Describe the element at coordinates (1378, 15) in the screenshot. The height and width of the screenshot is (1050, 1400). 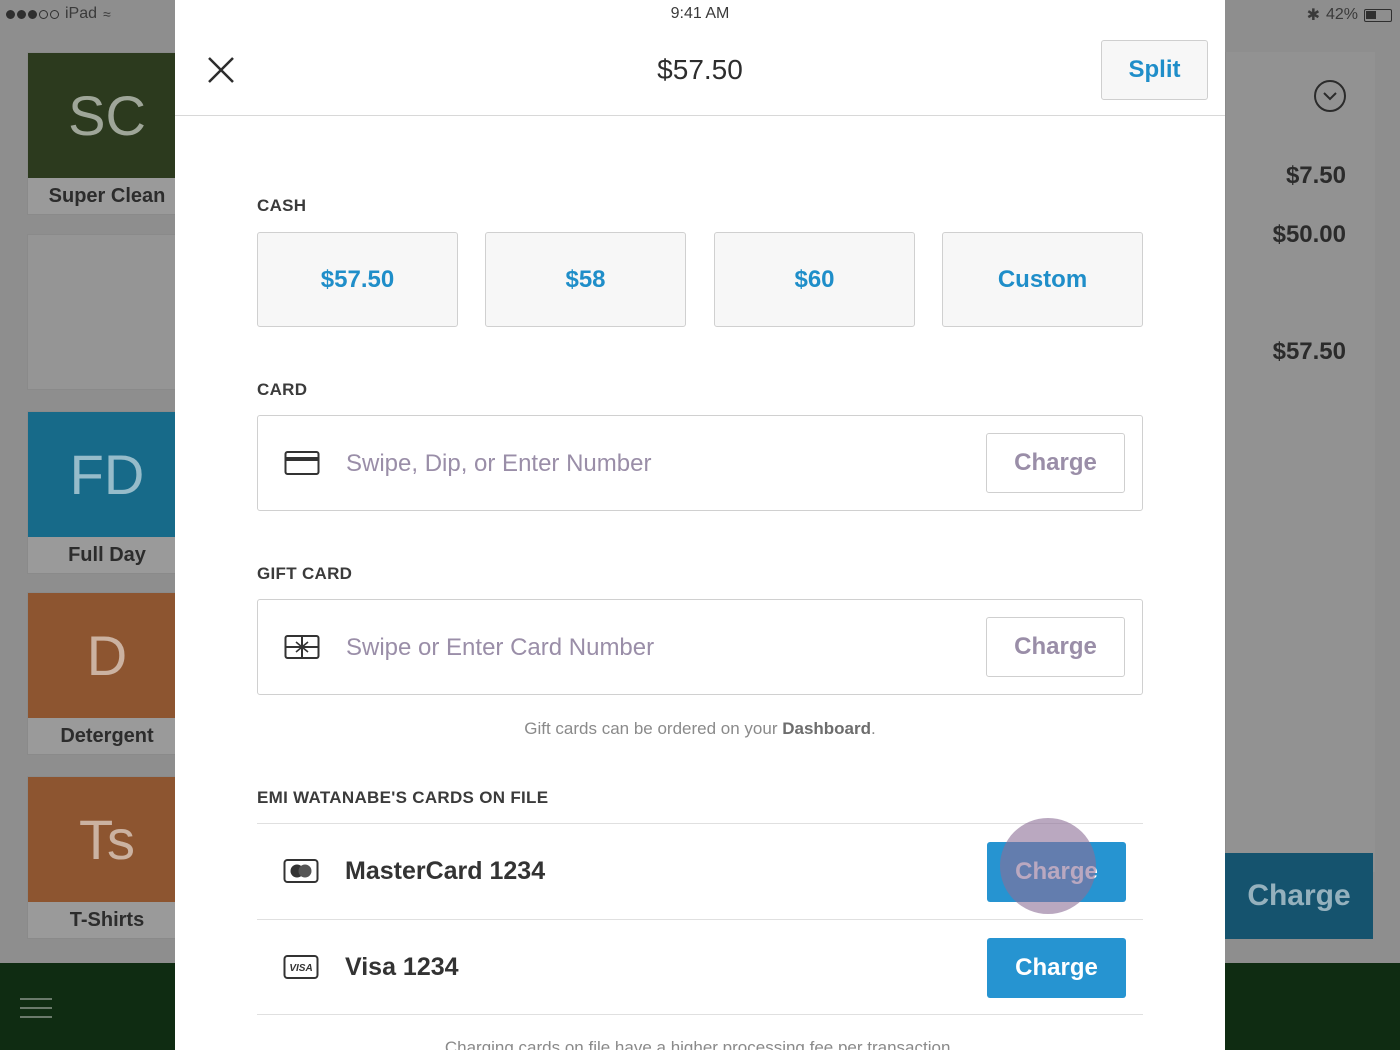
I see `battery-icon` at that location.